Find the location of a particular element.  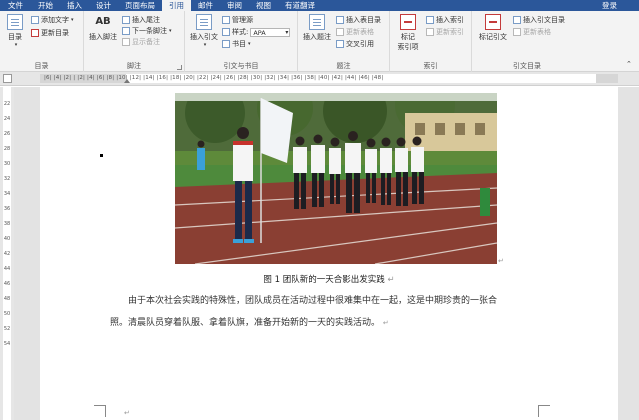

show-notes-button: 显示备注 is located at coordinates (141, 42).